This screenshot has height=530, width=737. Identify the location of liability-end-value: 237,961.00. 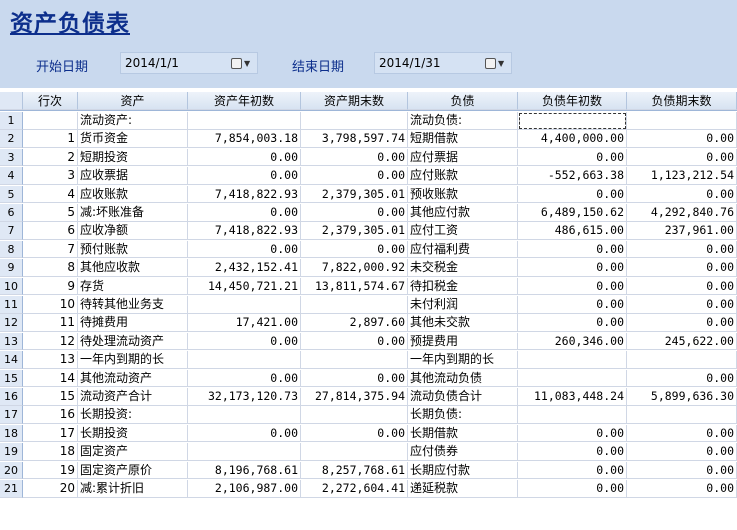
(682, 231).